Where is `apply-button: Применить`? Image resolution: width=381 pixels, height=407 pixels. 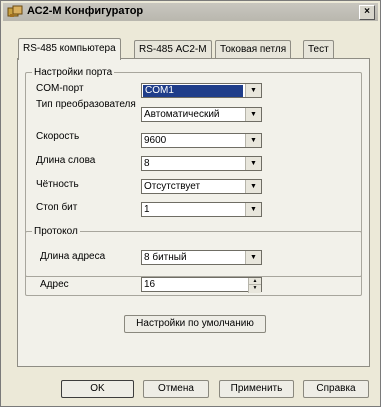 apply-button: Применить is located at coordinates (256, 389).